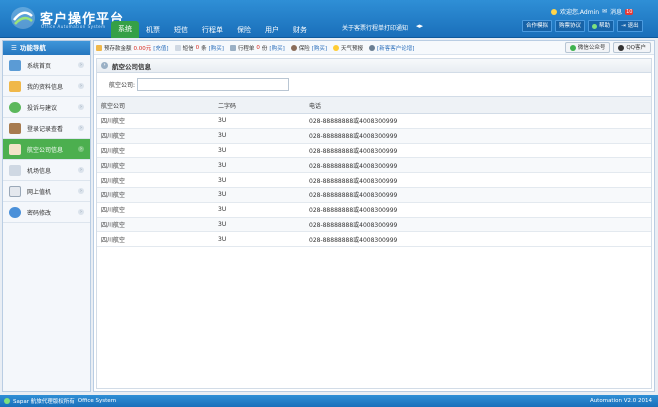 The width and height of the screenshot is (658, 407). Describe the element at coordinates (276, 48) in the screenshot. I see `buy-itinerary-link: [购买]` at that location.